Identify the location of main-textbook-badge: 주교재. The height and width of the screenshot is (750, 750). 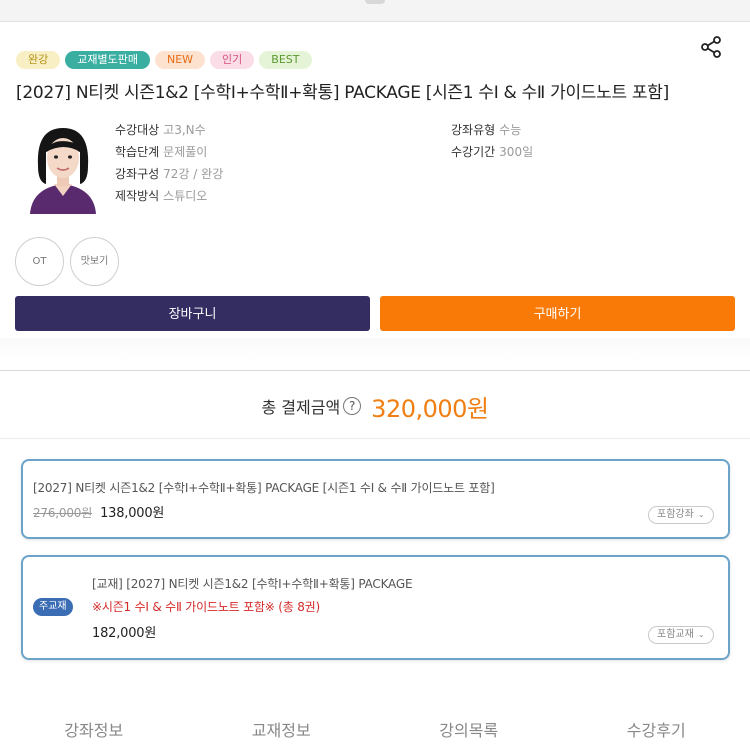
(53, 607).